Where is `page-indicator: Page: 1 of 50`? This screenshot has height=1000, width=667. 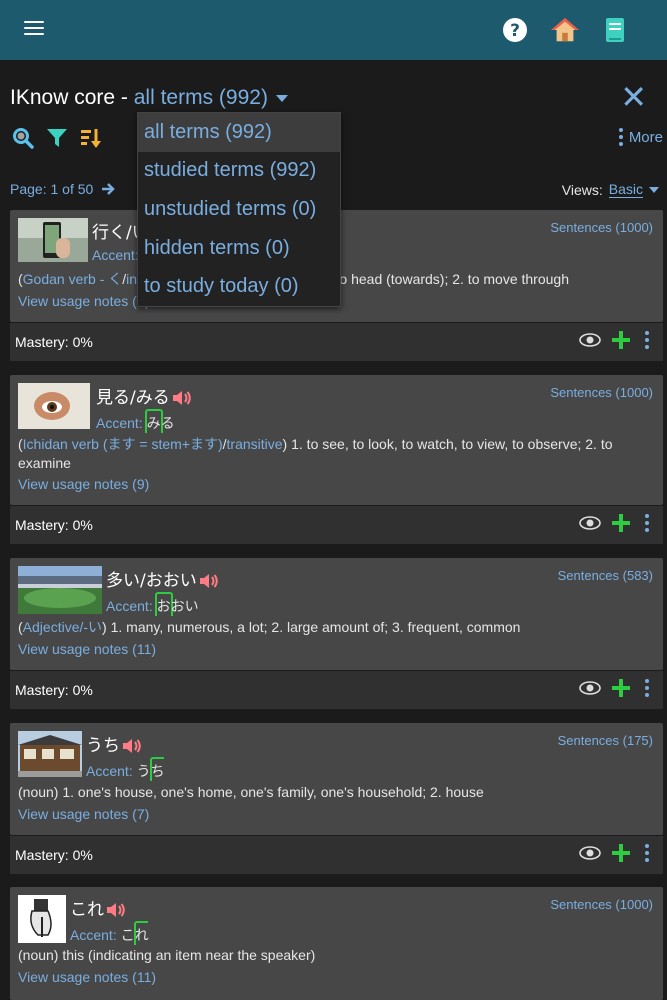 page-indicator: Page: 1 of 50 is located at coordinates (52, 189).